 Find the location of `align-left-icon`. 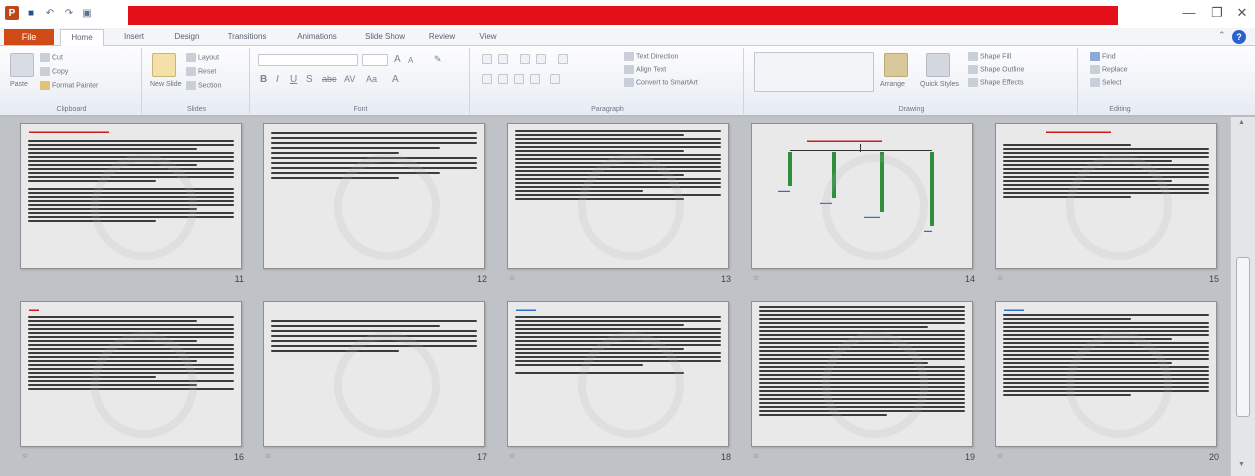

align-left-icon is located at coordinates (487, 79).